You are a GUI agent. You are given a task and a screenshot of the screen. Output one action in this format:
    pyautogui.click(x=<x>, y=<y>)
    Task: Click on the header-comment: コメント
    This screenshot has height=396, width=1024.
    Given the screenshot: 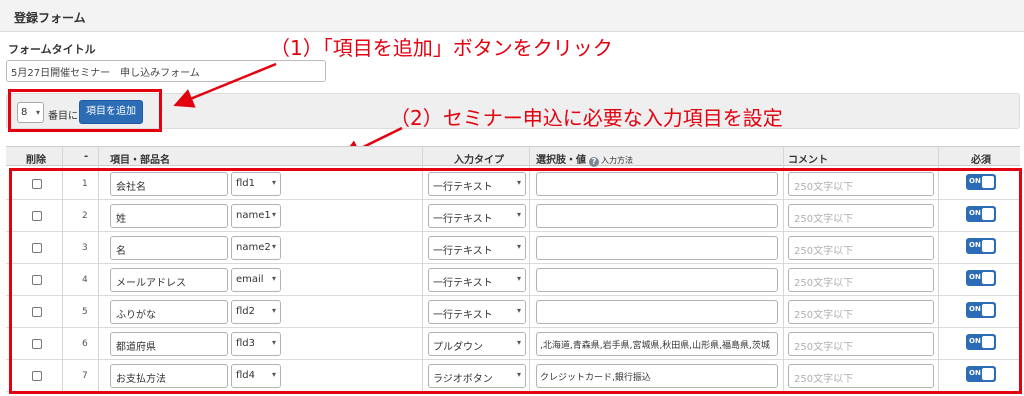 What is the action you would take?
    pyautogui.click(x=808, y=160)
    